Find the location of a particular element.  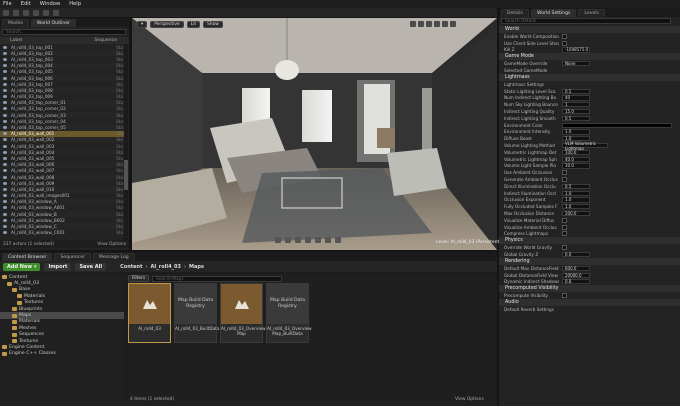

property-value-field: 600.0 is located at coordinates (576, 268).